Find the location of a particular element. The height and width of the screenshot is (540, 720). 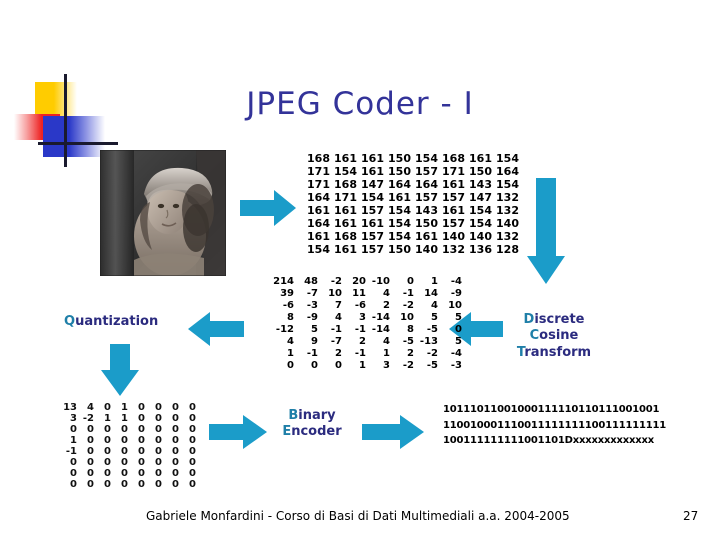

pixel-value-cell: 147 is located at coordinates (480, 197).